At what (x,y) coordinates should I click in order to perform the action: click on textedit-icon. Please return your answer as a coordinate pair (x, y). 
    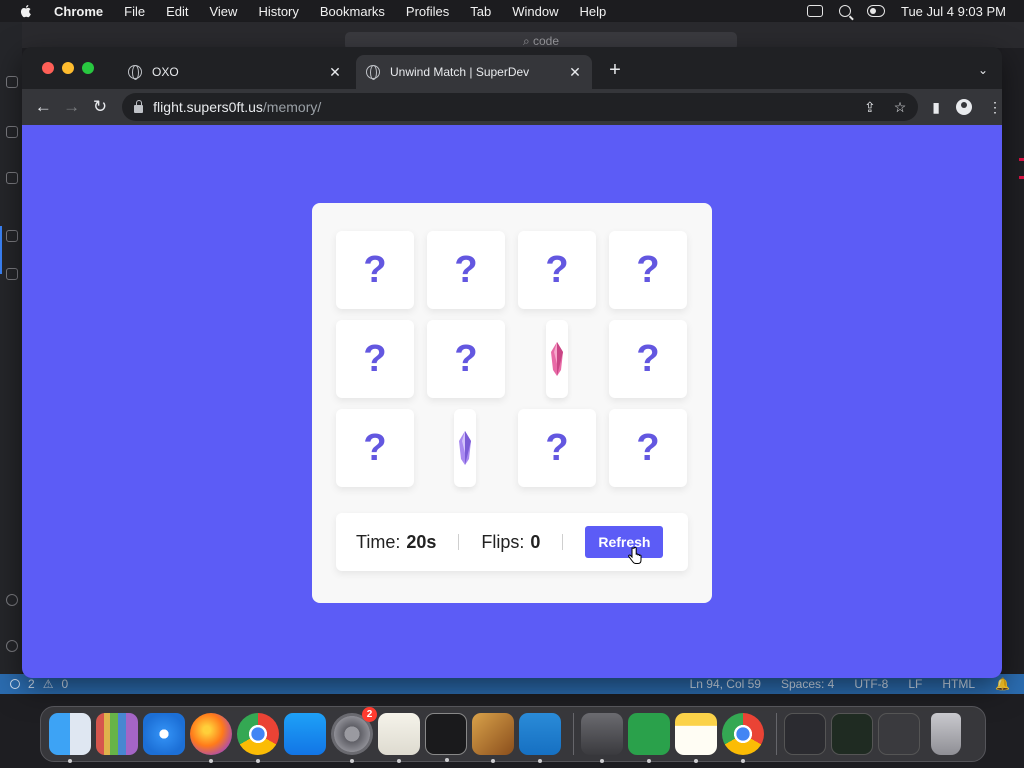
    Looking at the image, I should click on (399, 738).